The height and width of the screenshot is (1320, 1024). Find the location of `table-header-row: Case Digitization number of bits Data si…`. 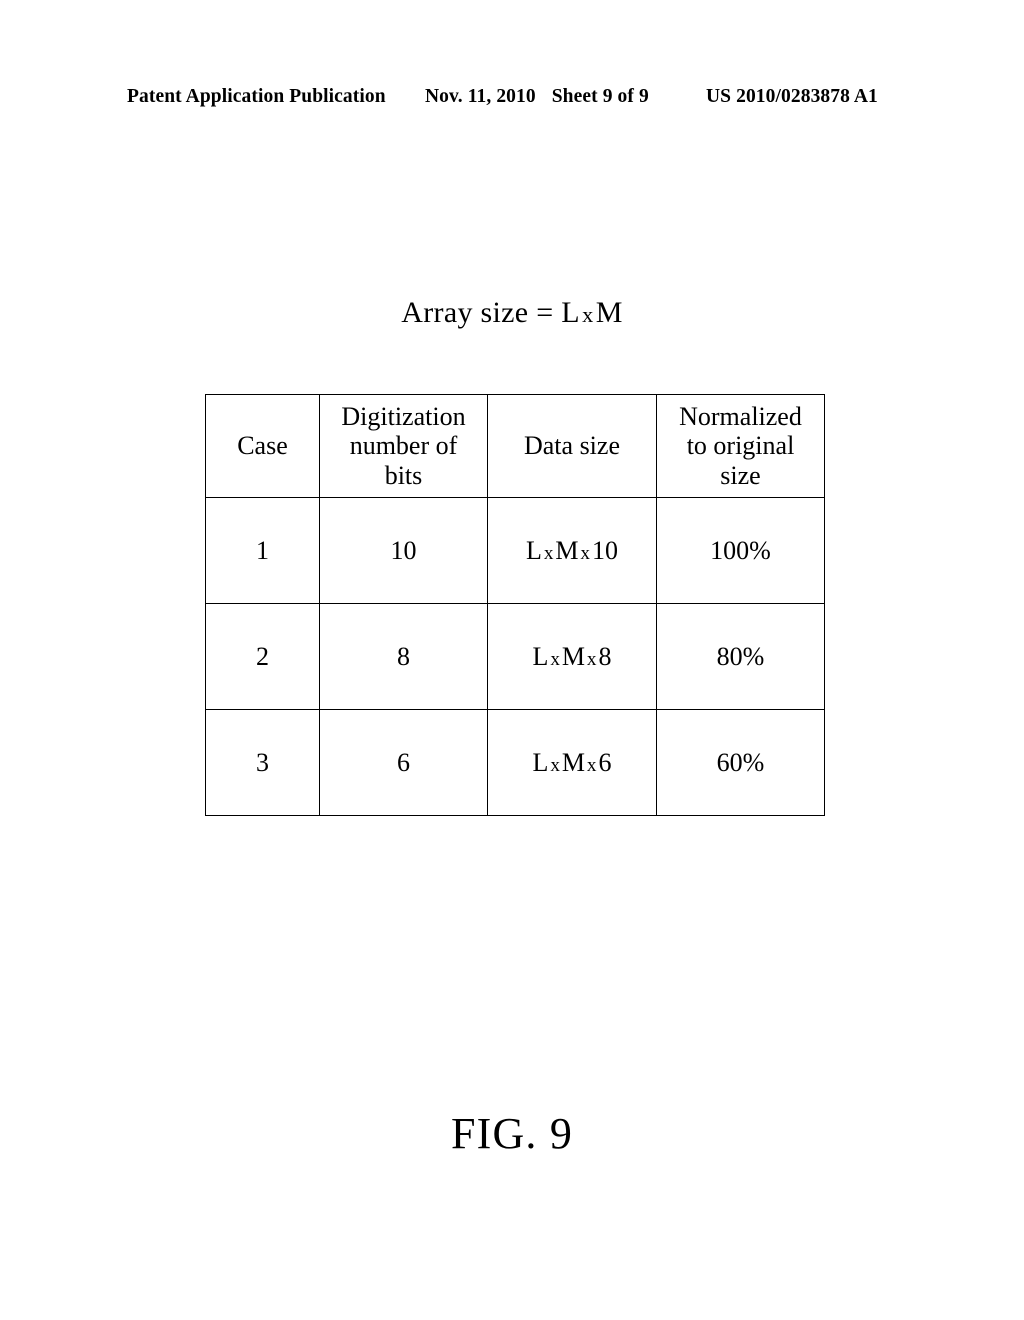

table-header-row: Case Digitization number of bits Data si… is located at coordinates (515, 446).